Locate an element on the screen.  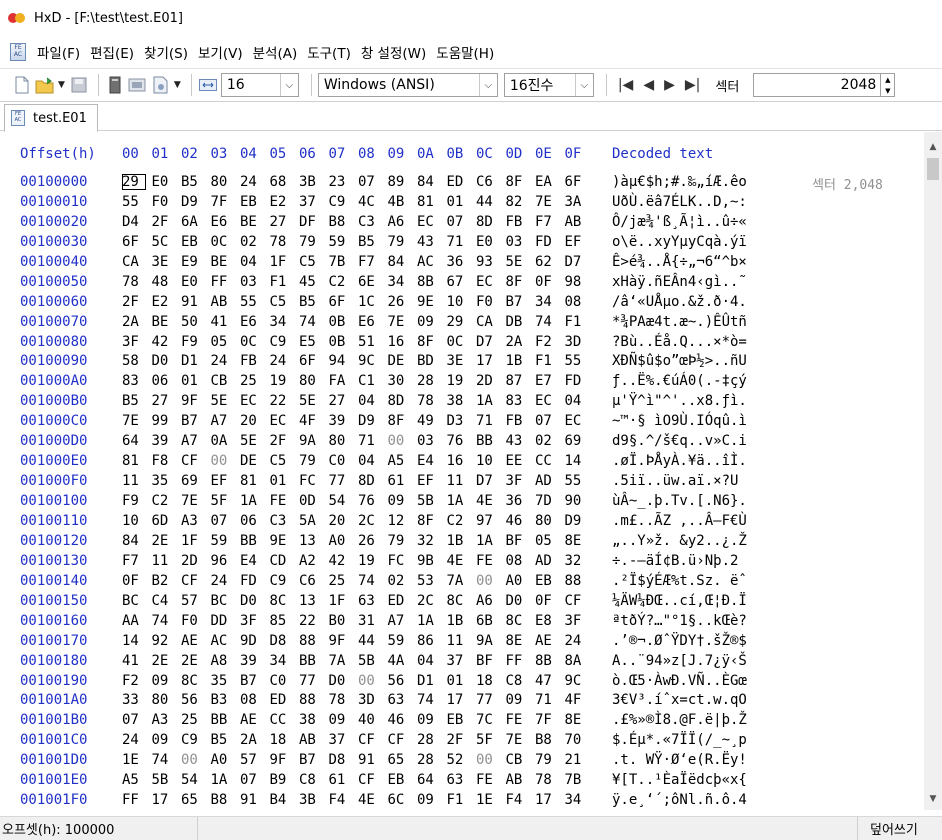
hex-byte: 61 is located at coordinates (400, 481).